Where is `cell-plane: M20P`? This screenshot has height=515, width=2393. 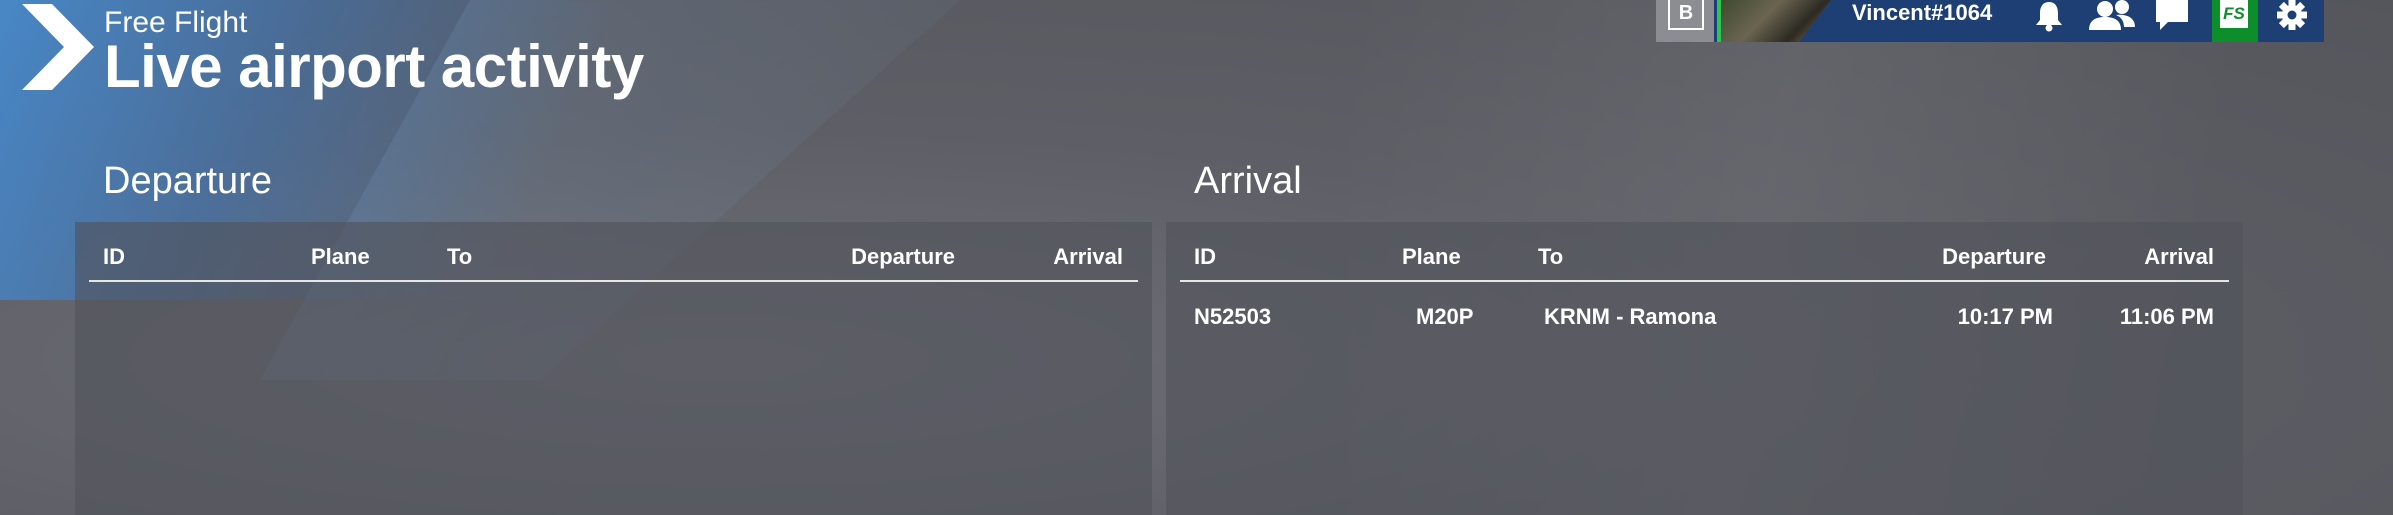
cell-plane: M20P is located at coordinates (1445, 316).